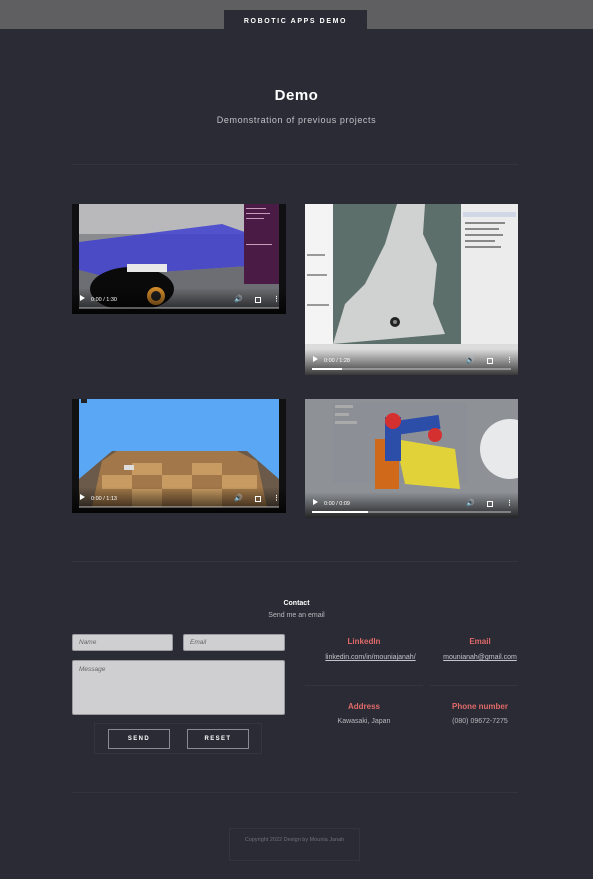 This screenshot has width=593, height=879. I want to click on page-subtitle: Demonstration of previous projects, so click(296, 120).